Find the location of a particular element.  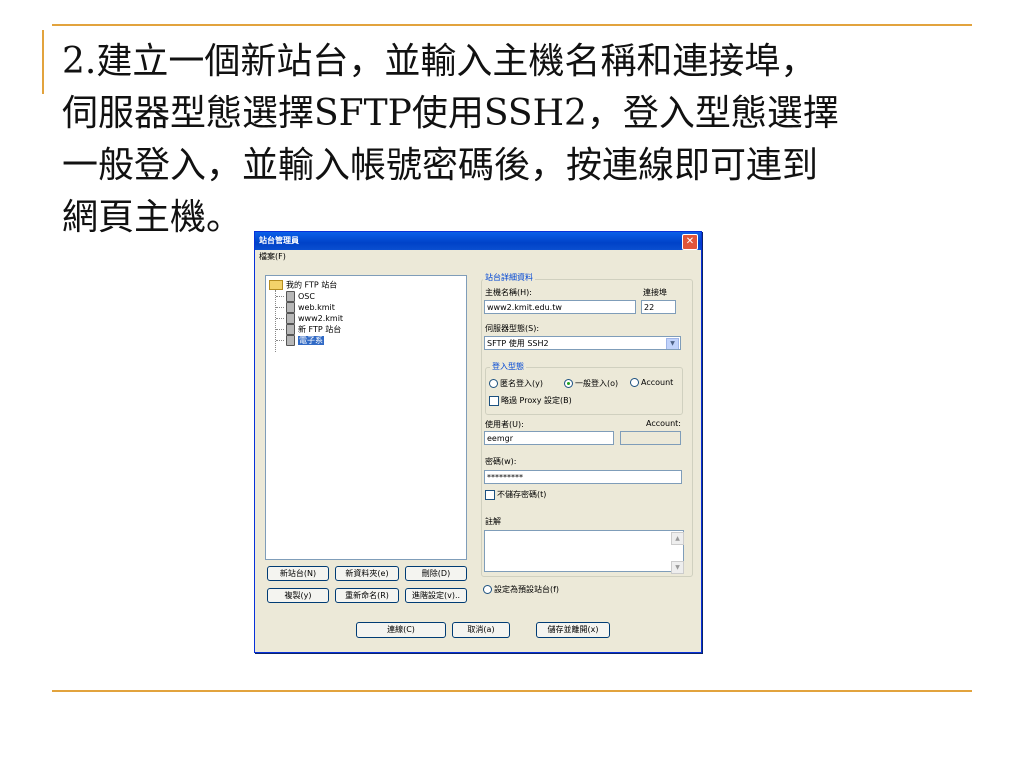

tree-item-label: www2.kmit is located at coordinates (321, 318).